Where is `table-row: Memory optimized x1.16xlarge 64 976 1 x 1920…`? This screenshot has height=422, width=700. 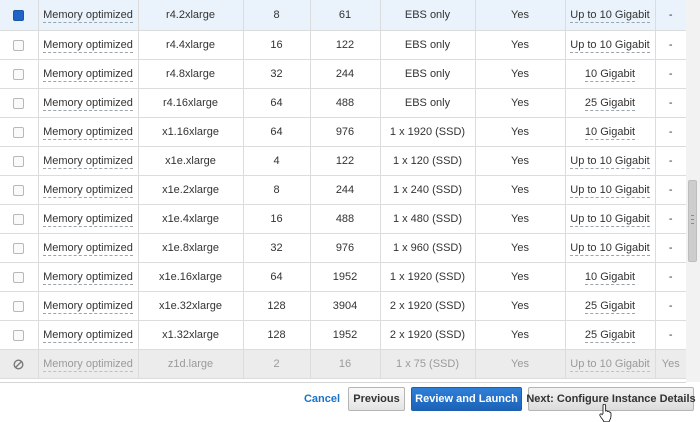
table-row: Memory optimized x1.16xlarge 64 976 1 x 1920… is located at coordinates (343, 132).